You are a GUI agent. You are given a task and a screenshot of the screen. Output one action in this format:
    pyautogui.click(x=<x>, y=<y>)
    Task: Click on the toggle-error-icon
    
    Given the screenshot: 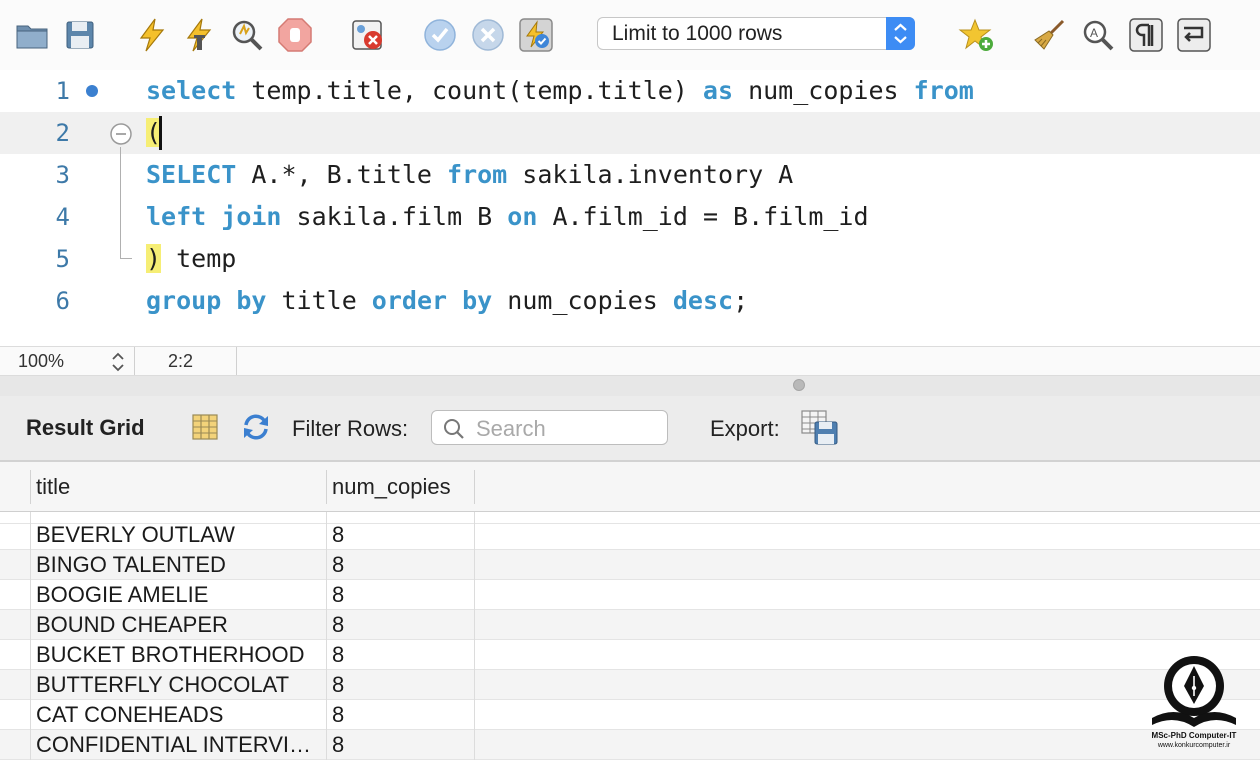 What is the action you would take?
    pyautogui.click(x=368, y=35)
    